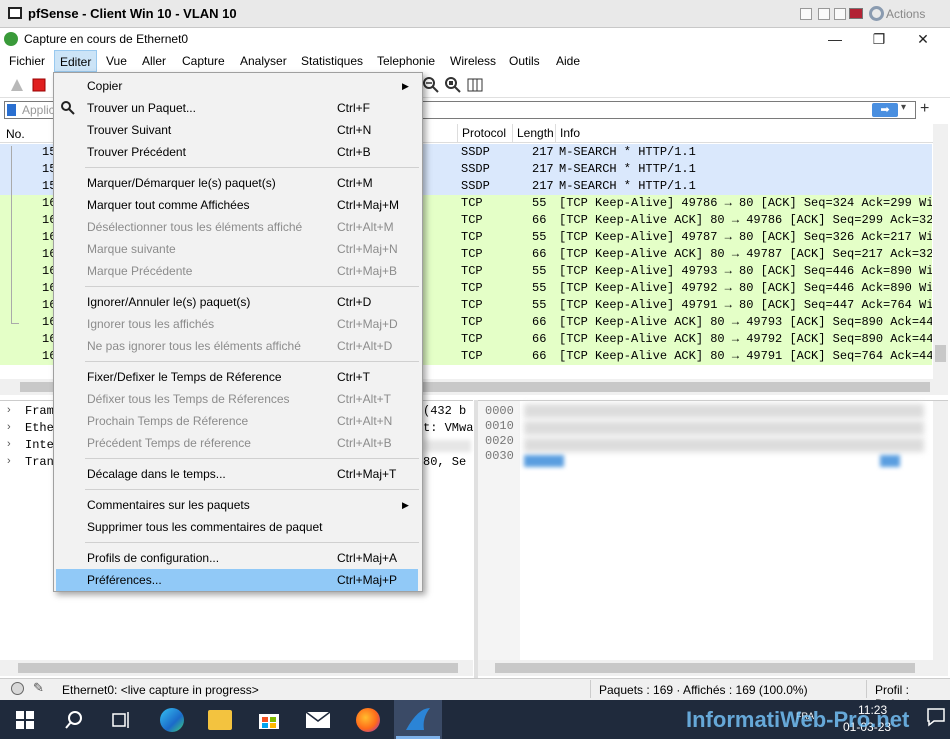  What do you see at coordinates (238, 271) in the screenshot?
I see `menu-item-marque-precedente: Marque Précédente Ctrl+Maj+B` at bounding box center [238, 271].